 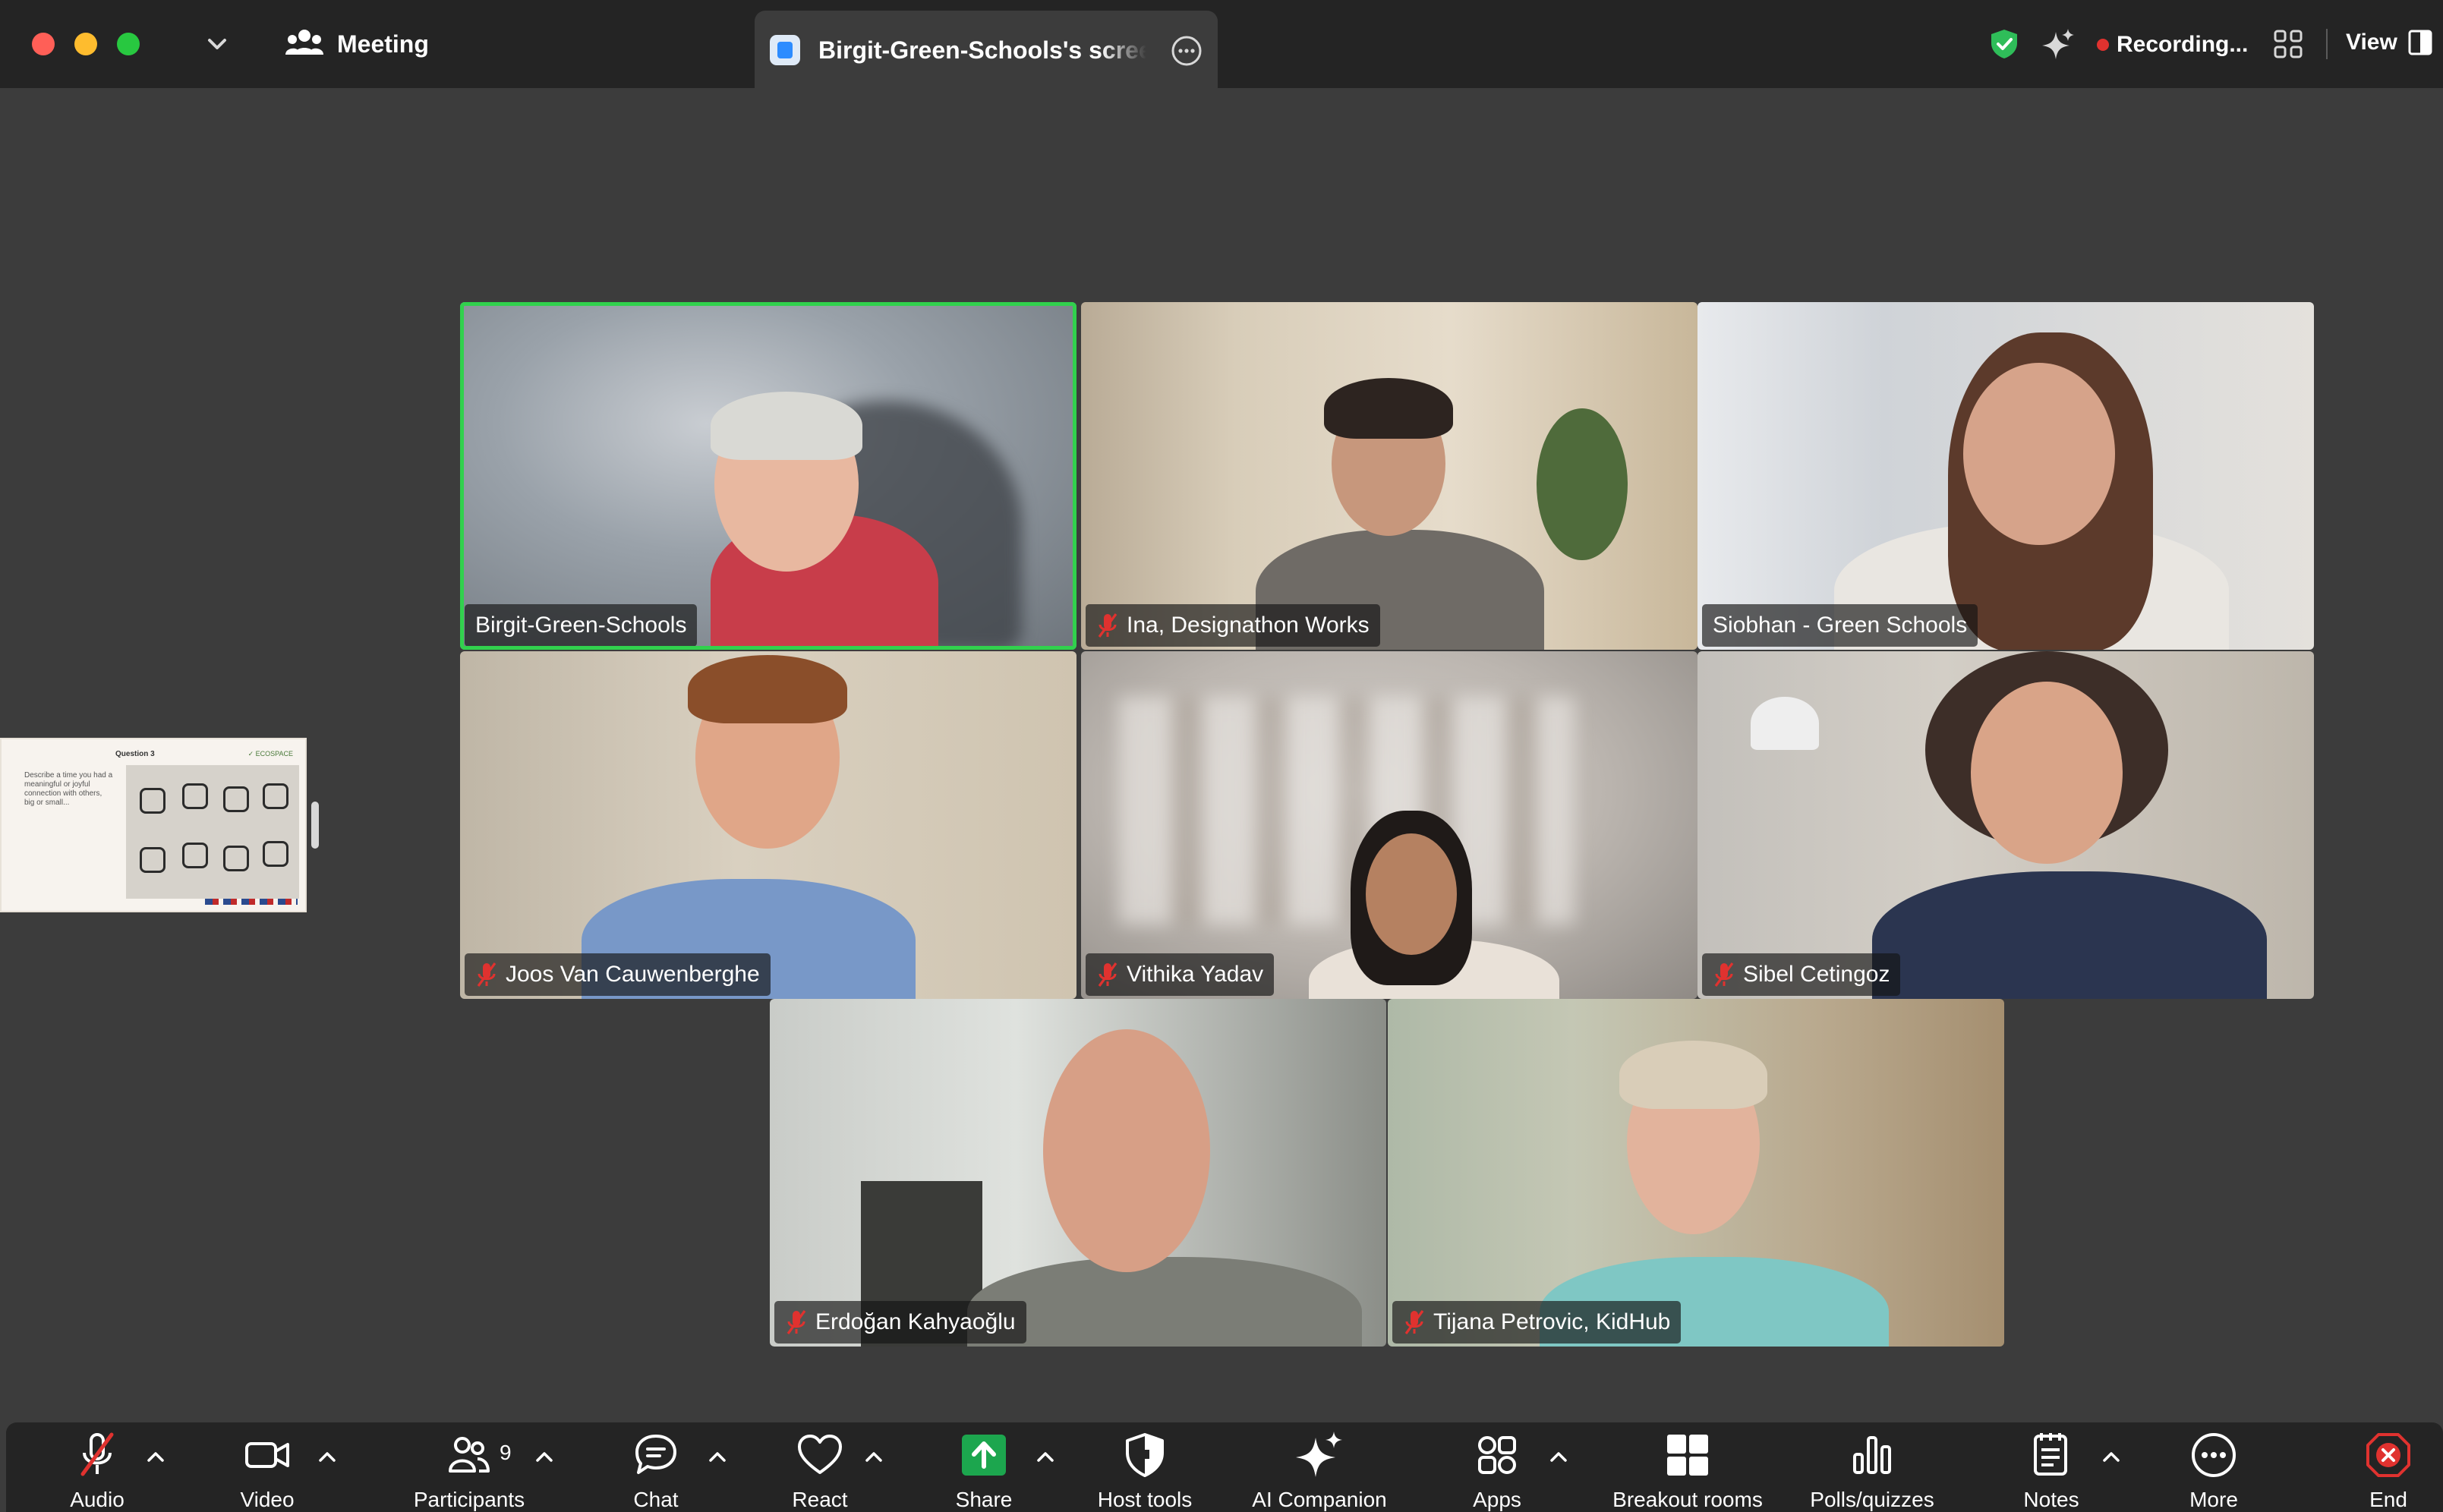 What do you see at coordinates (268, 1471) in the screenshot?
I see `video-button: Video` at bounding box center [268, 1471].